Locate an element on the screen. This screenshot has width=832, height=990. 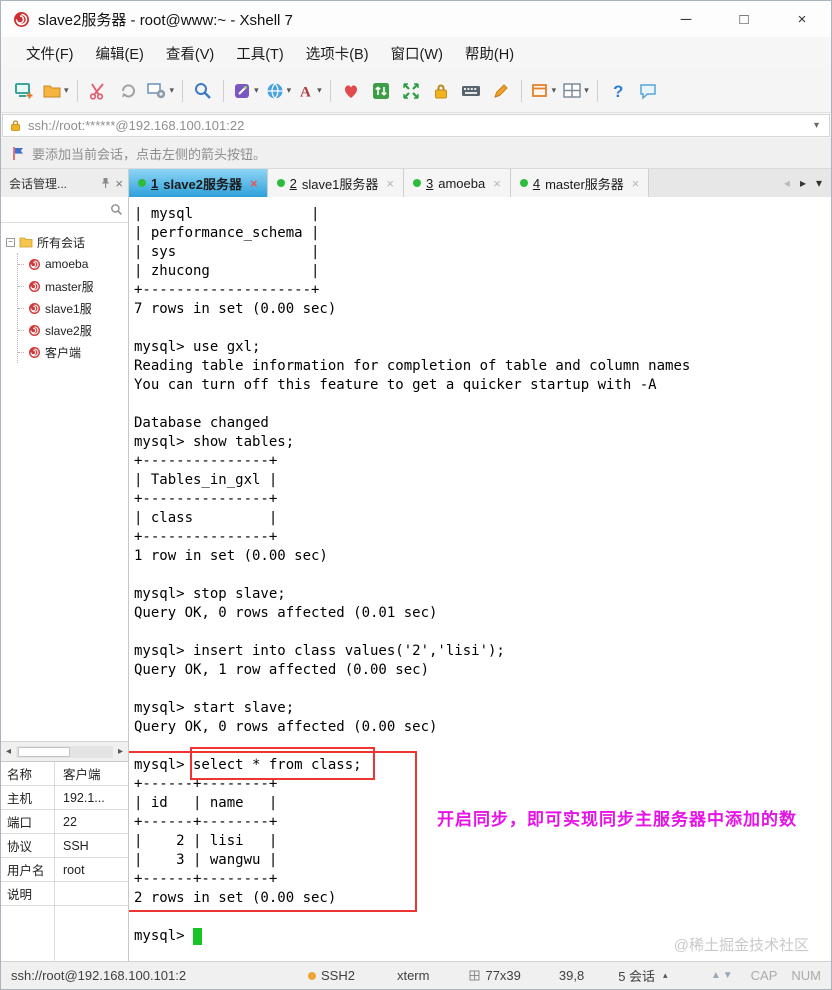
new-window-dropdown-icon: ▾ is located at coordinates (554, 90).